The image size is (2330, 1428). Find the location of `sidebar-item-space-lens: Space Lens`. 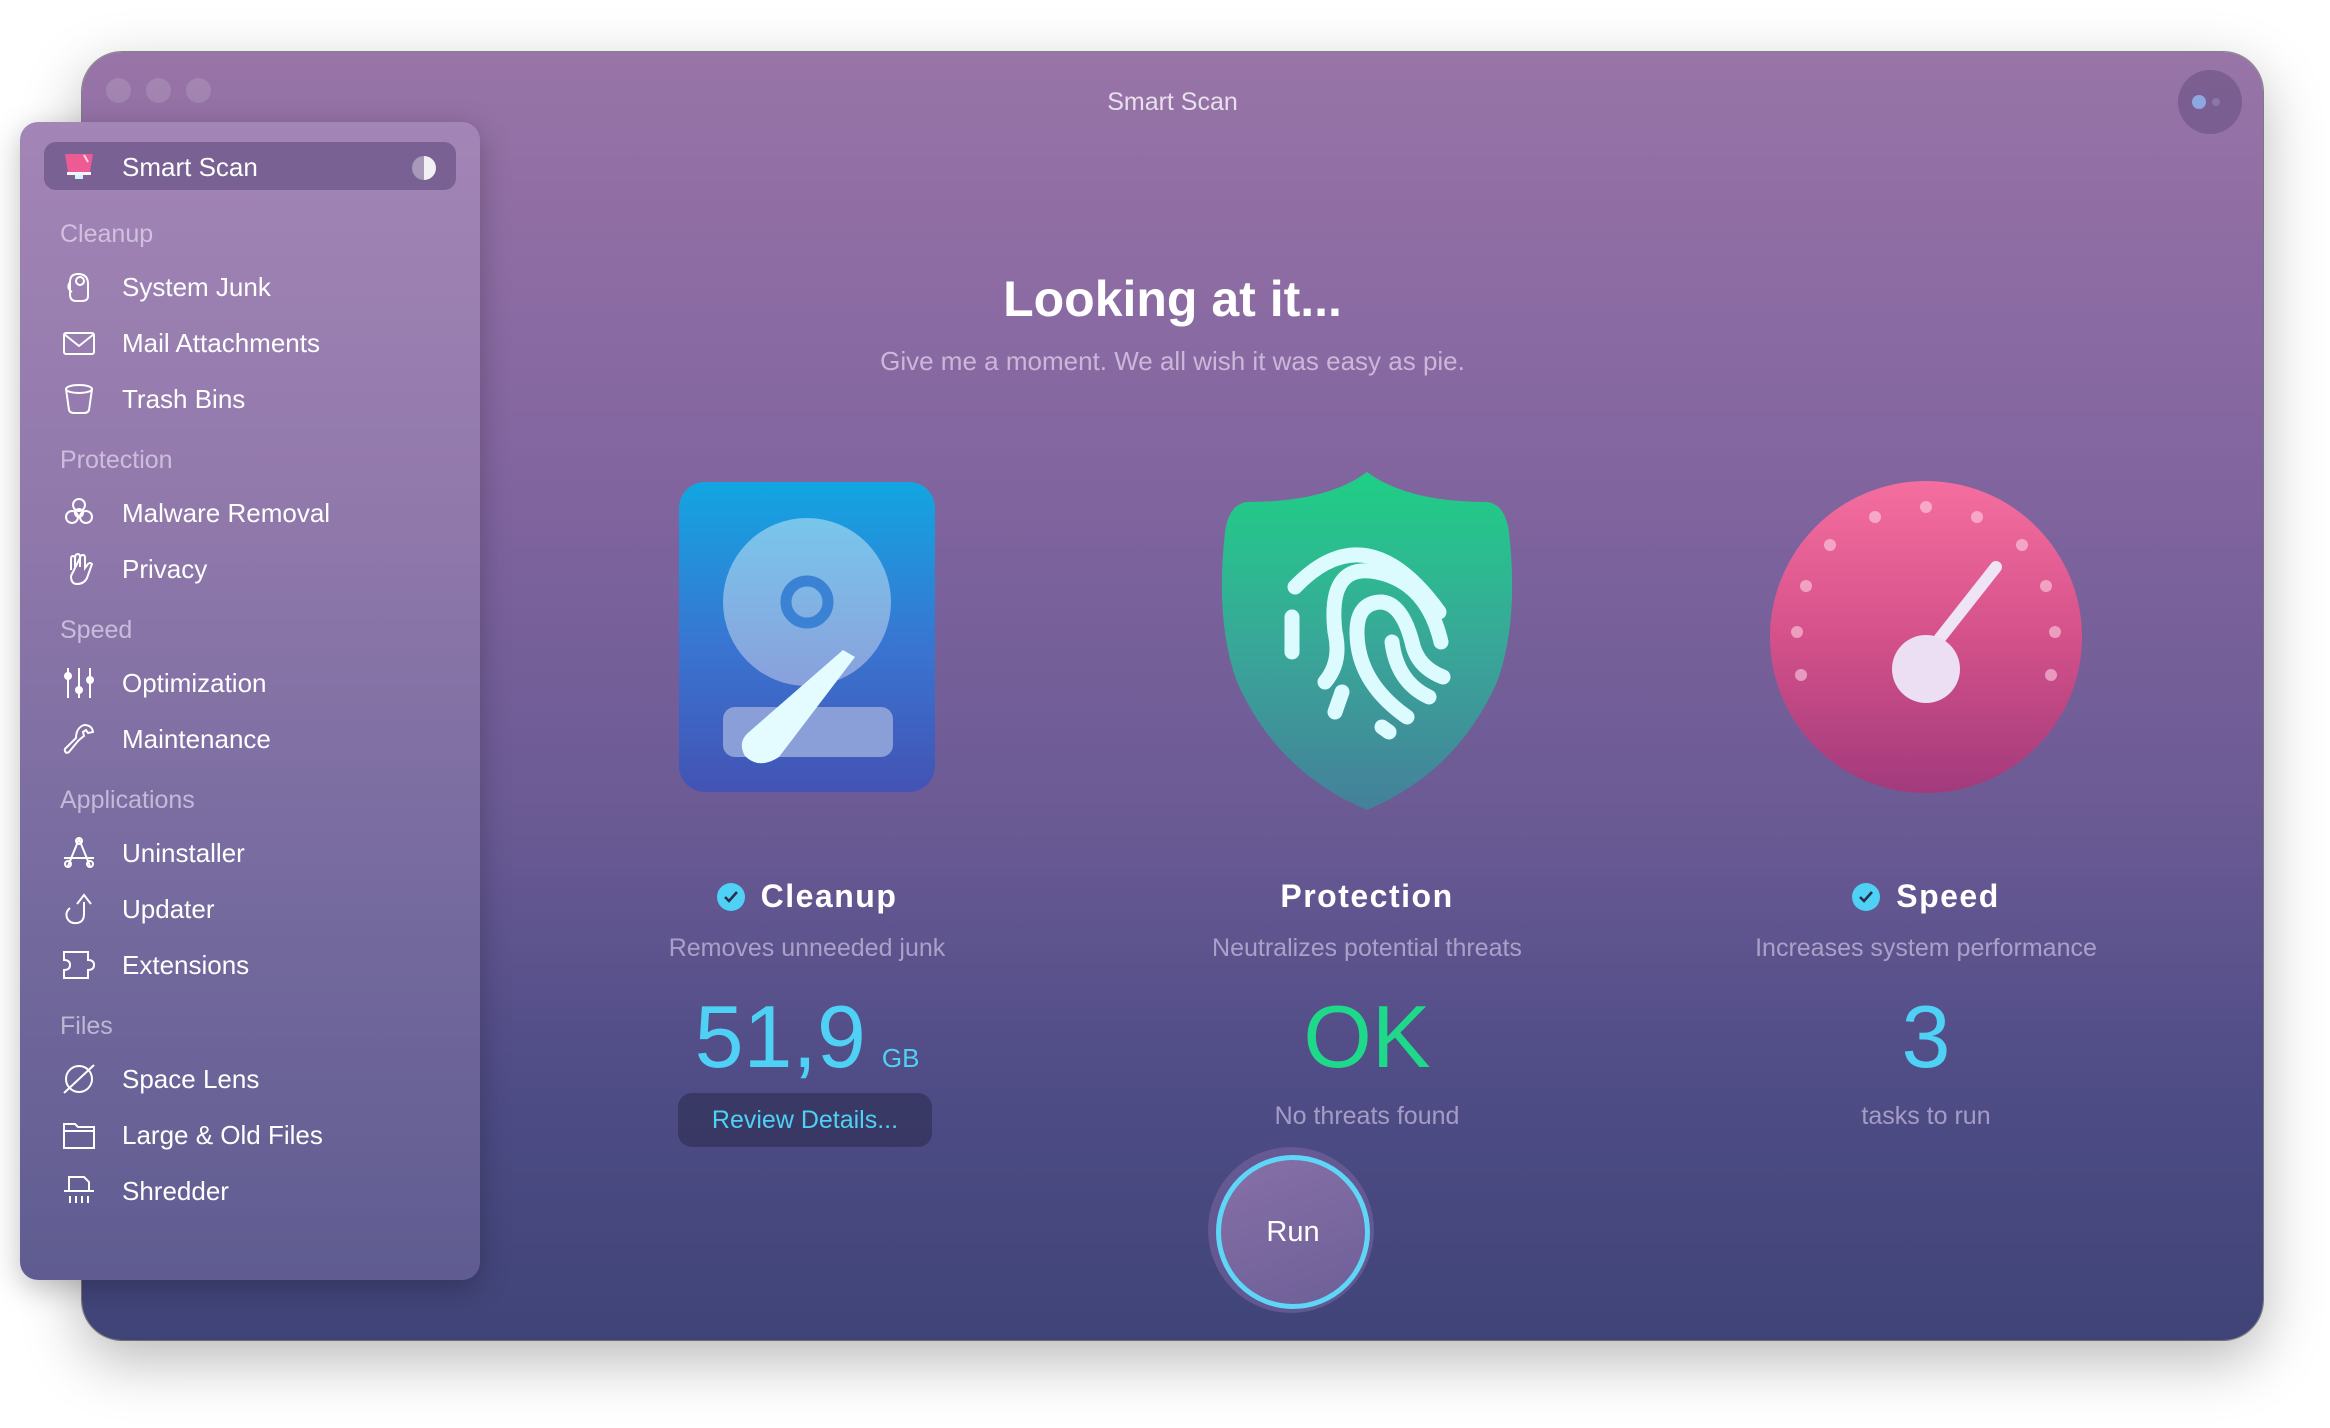

sidebar-item-space-lens: Space Lens is located at coordinates (250, 1078).